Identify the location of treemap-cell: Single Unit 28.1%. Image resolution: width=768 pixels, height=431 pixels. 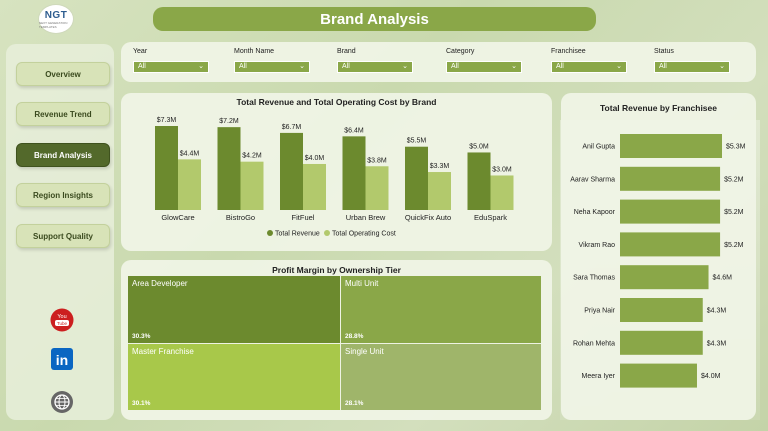
(441, 377).